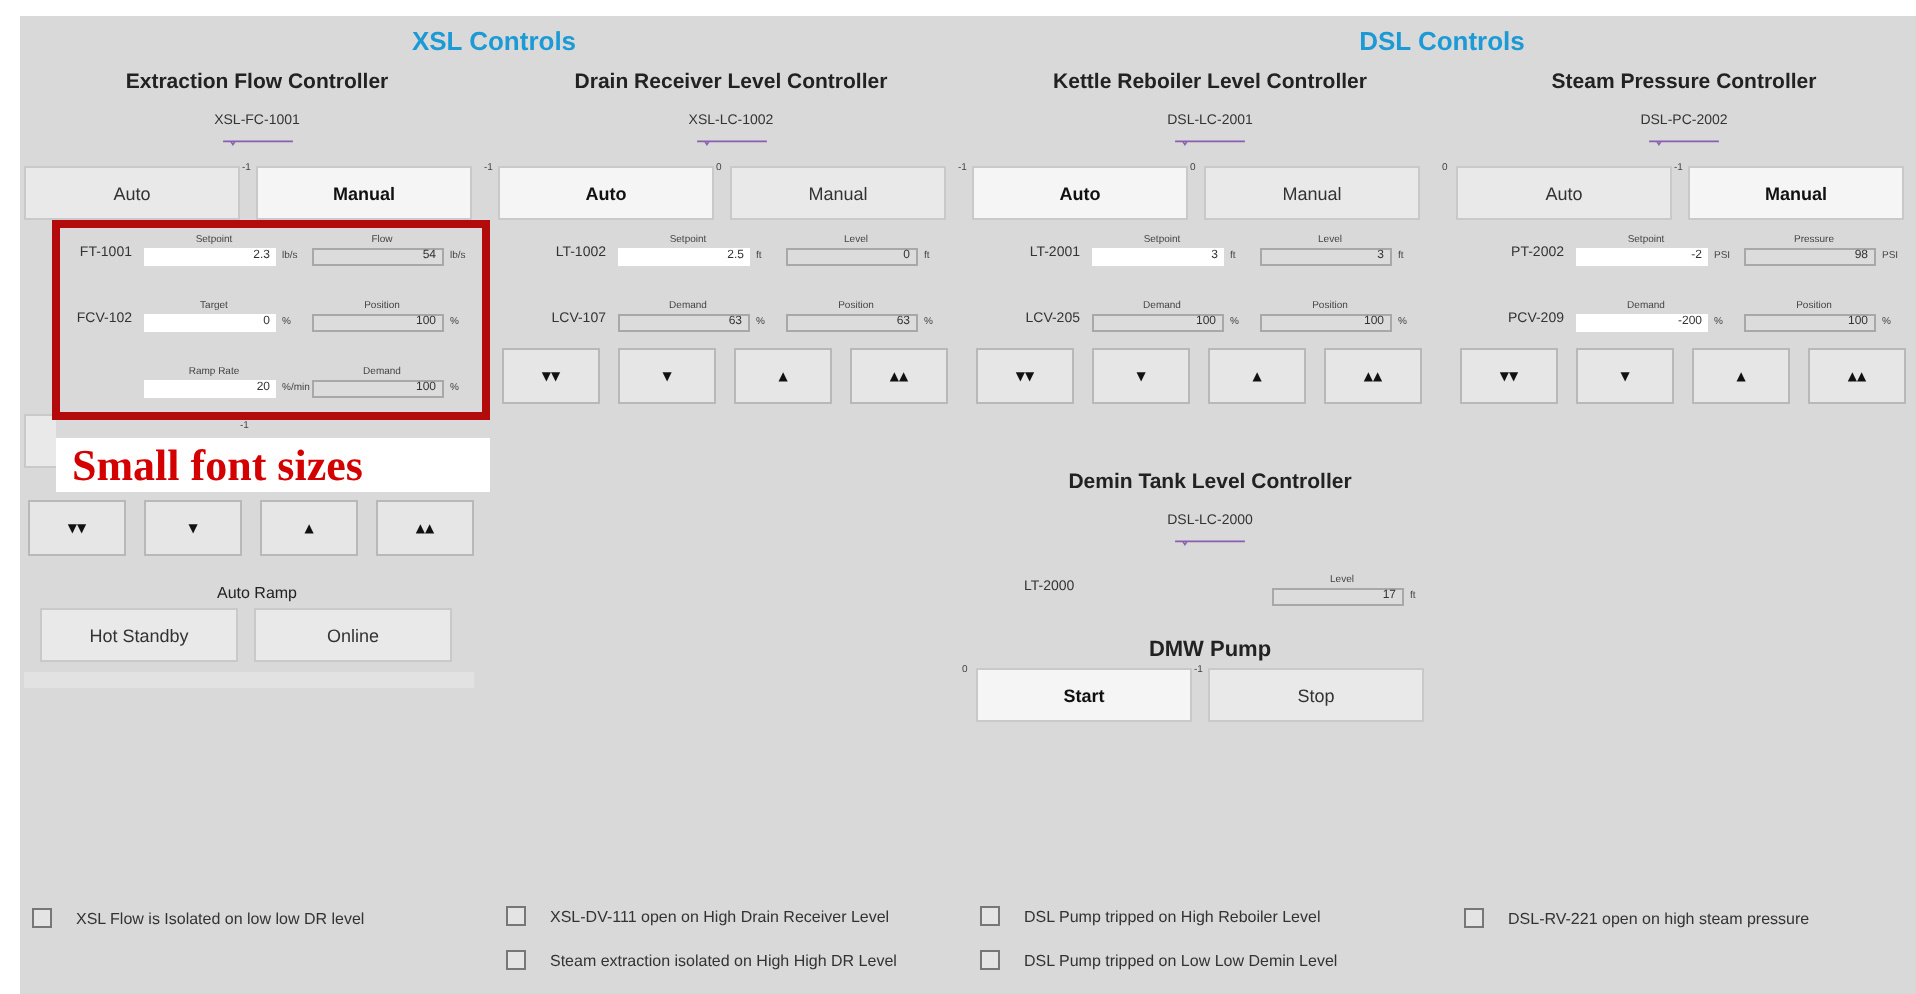 This screenshot has width=1916, height=994. Describe the element at coordinates (220, 918) in the screenshot. I see `checkbox-label: XSL Flow is Isolated on low low DR level` at that location.